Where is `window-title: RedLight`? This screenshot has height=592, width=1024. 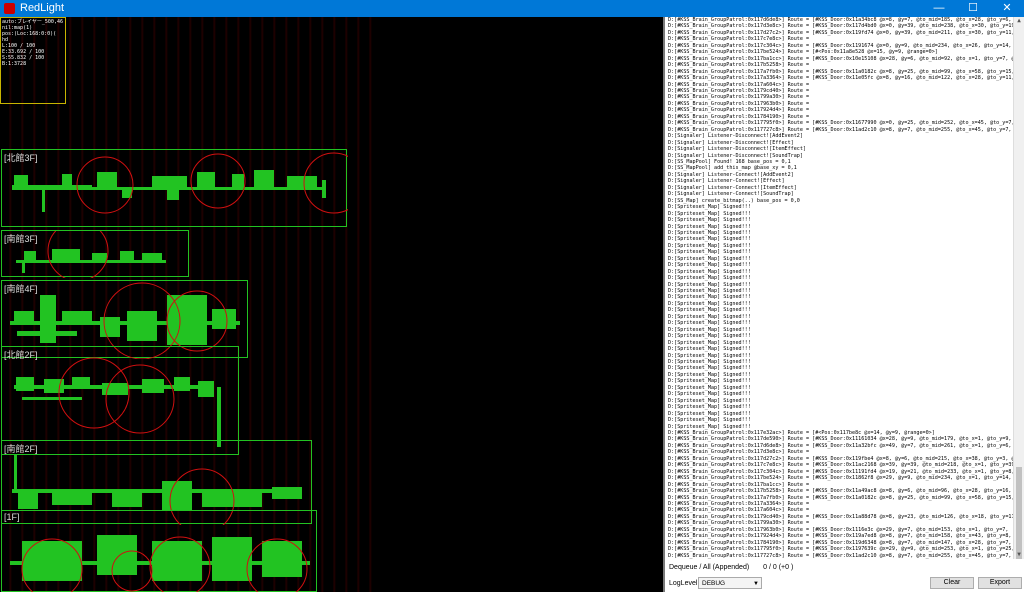
window-title: RedLight is located at coordinates (42, 8).